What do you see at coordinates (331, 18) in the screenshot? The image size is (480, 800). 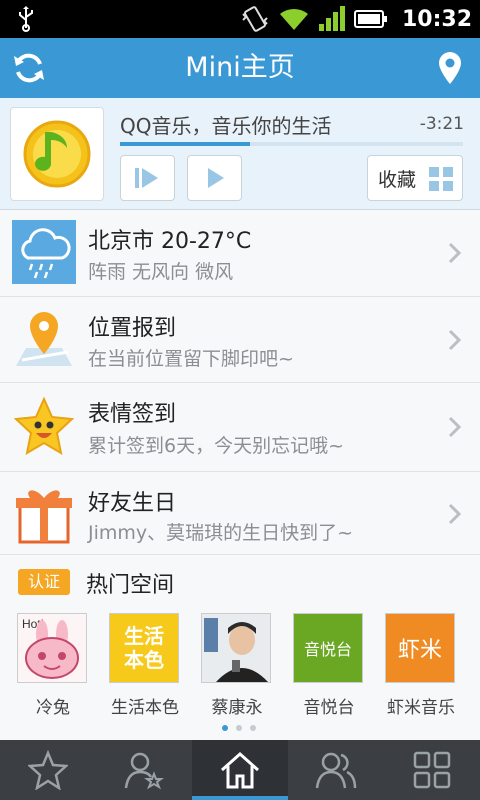 I see `signal-icon` at bounding box center [331, 18].